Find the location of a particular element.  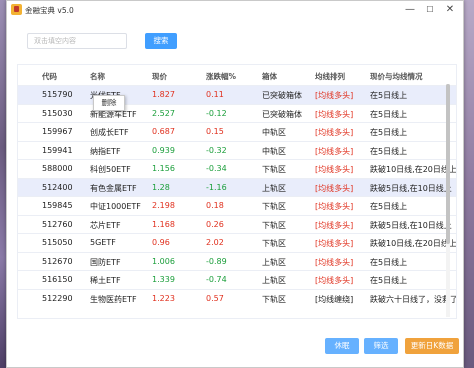

search-input is located at coordinates (77, 41).